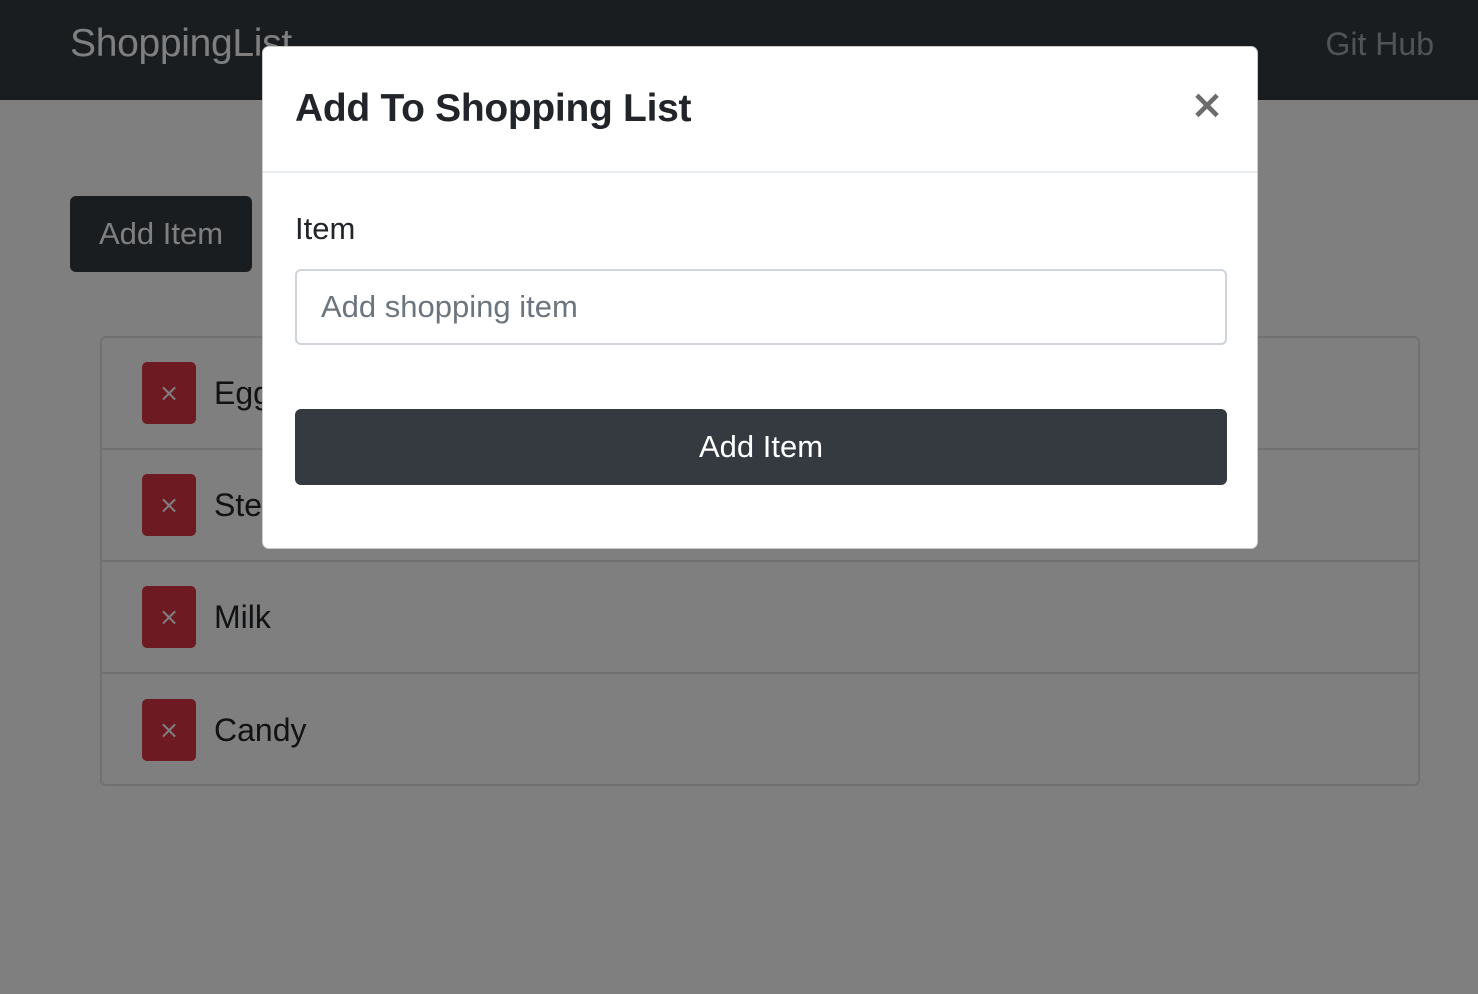  What do you see at coordinates (1207, 105) in the screenshot?
I see `close-icon: ×` at bounding box center [1207, 105].